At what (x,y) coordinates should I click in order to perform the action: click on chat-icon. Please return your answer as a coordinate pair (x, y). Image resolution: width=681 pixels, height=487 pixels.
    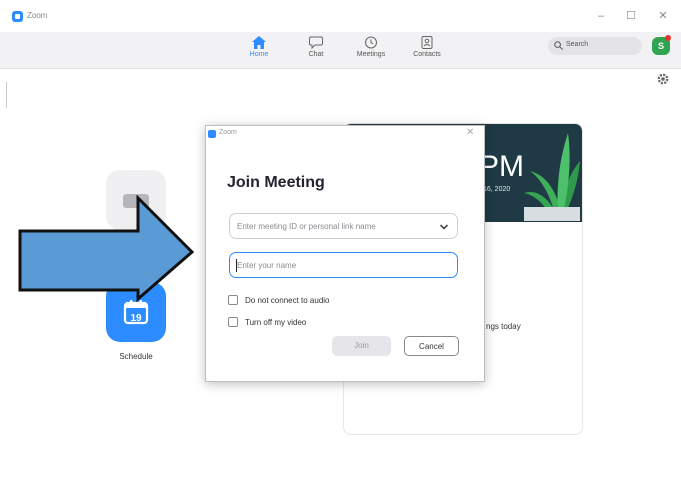
    Looking at the image, I should click on (316, 42).